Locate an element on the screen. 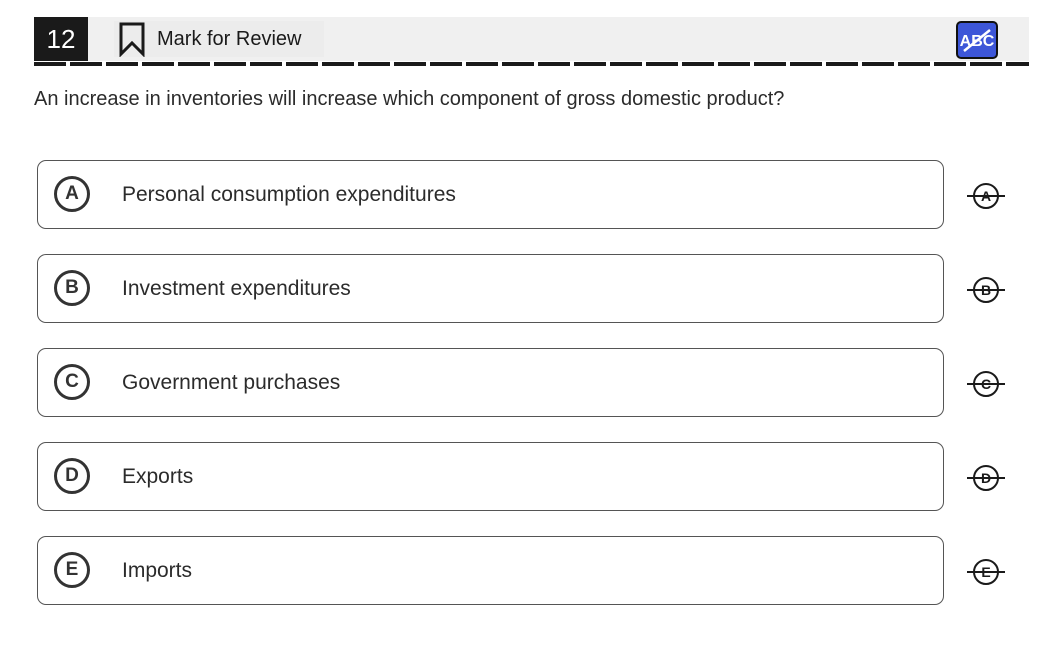  question-header: 12 Mark for Review ABC is located at coordinates (531, 39).